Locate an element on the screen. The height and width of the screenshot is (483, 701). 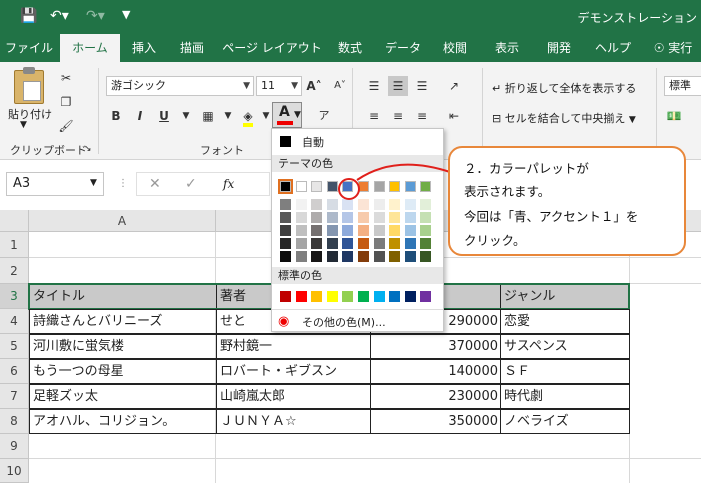
table-cell: 230000 is located at coordinates (435, 396).